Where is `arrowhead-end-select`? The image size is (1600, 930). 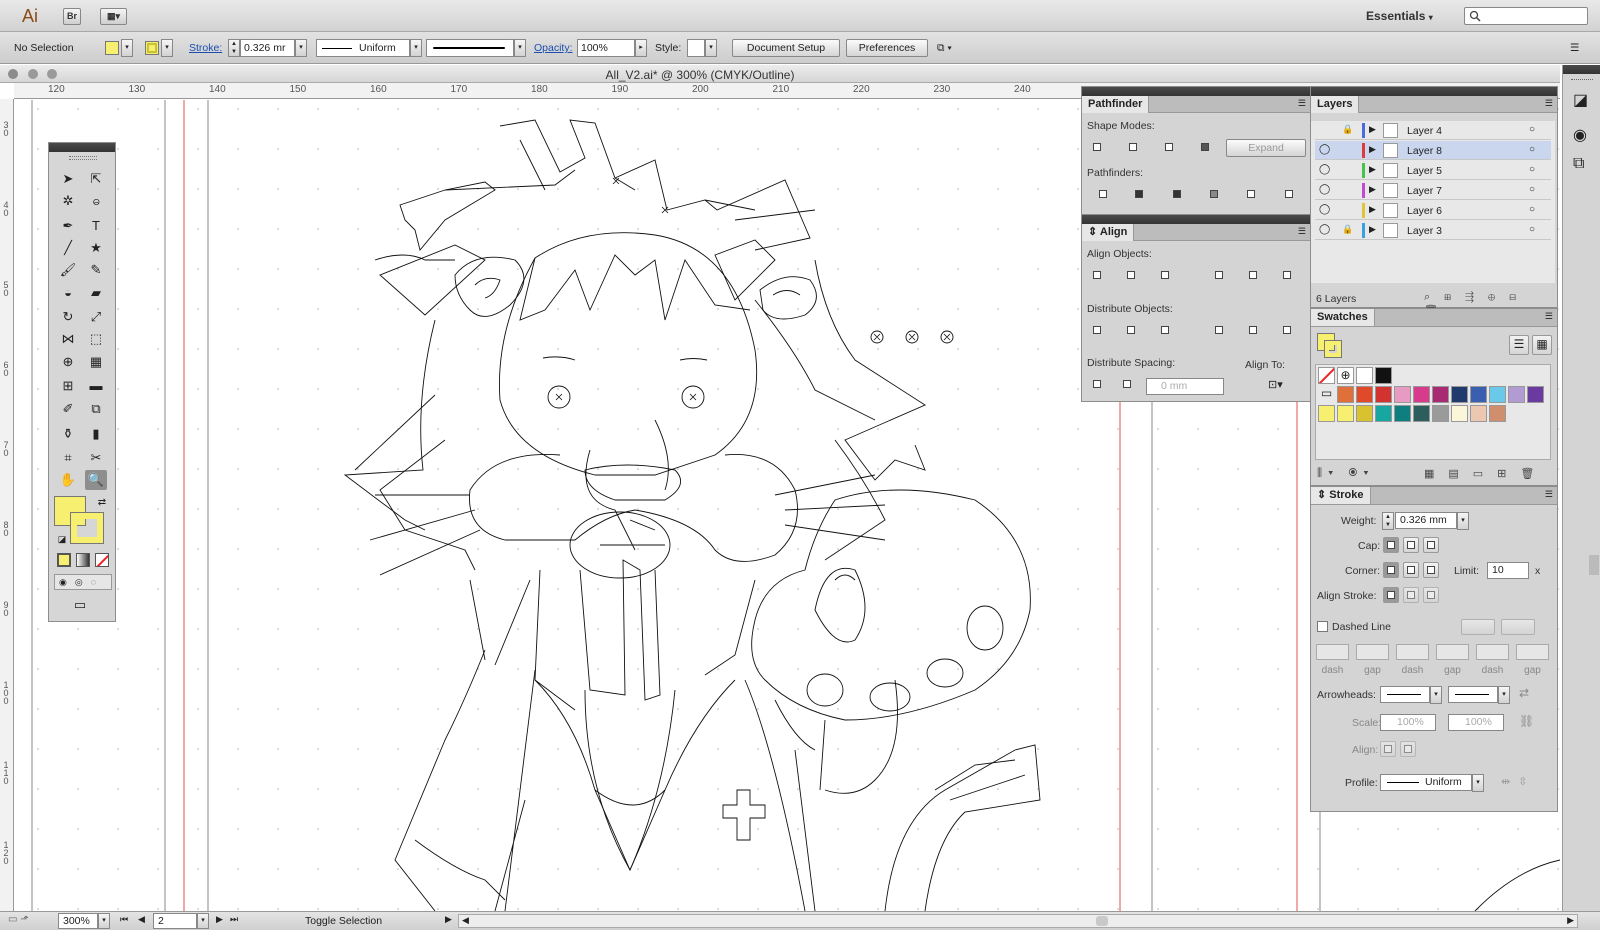 arrowhead-end-select is located at coordinates (1473, 694).